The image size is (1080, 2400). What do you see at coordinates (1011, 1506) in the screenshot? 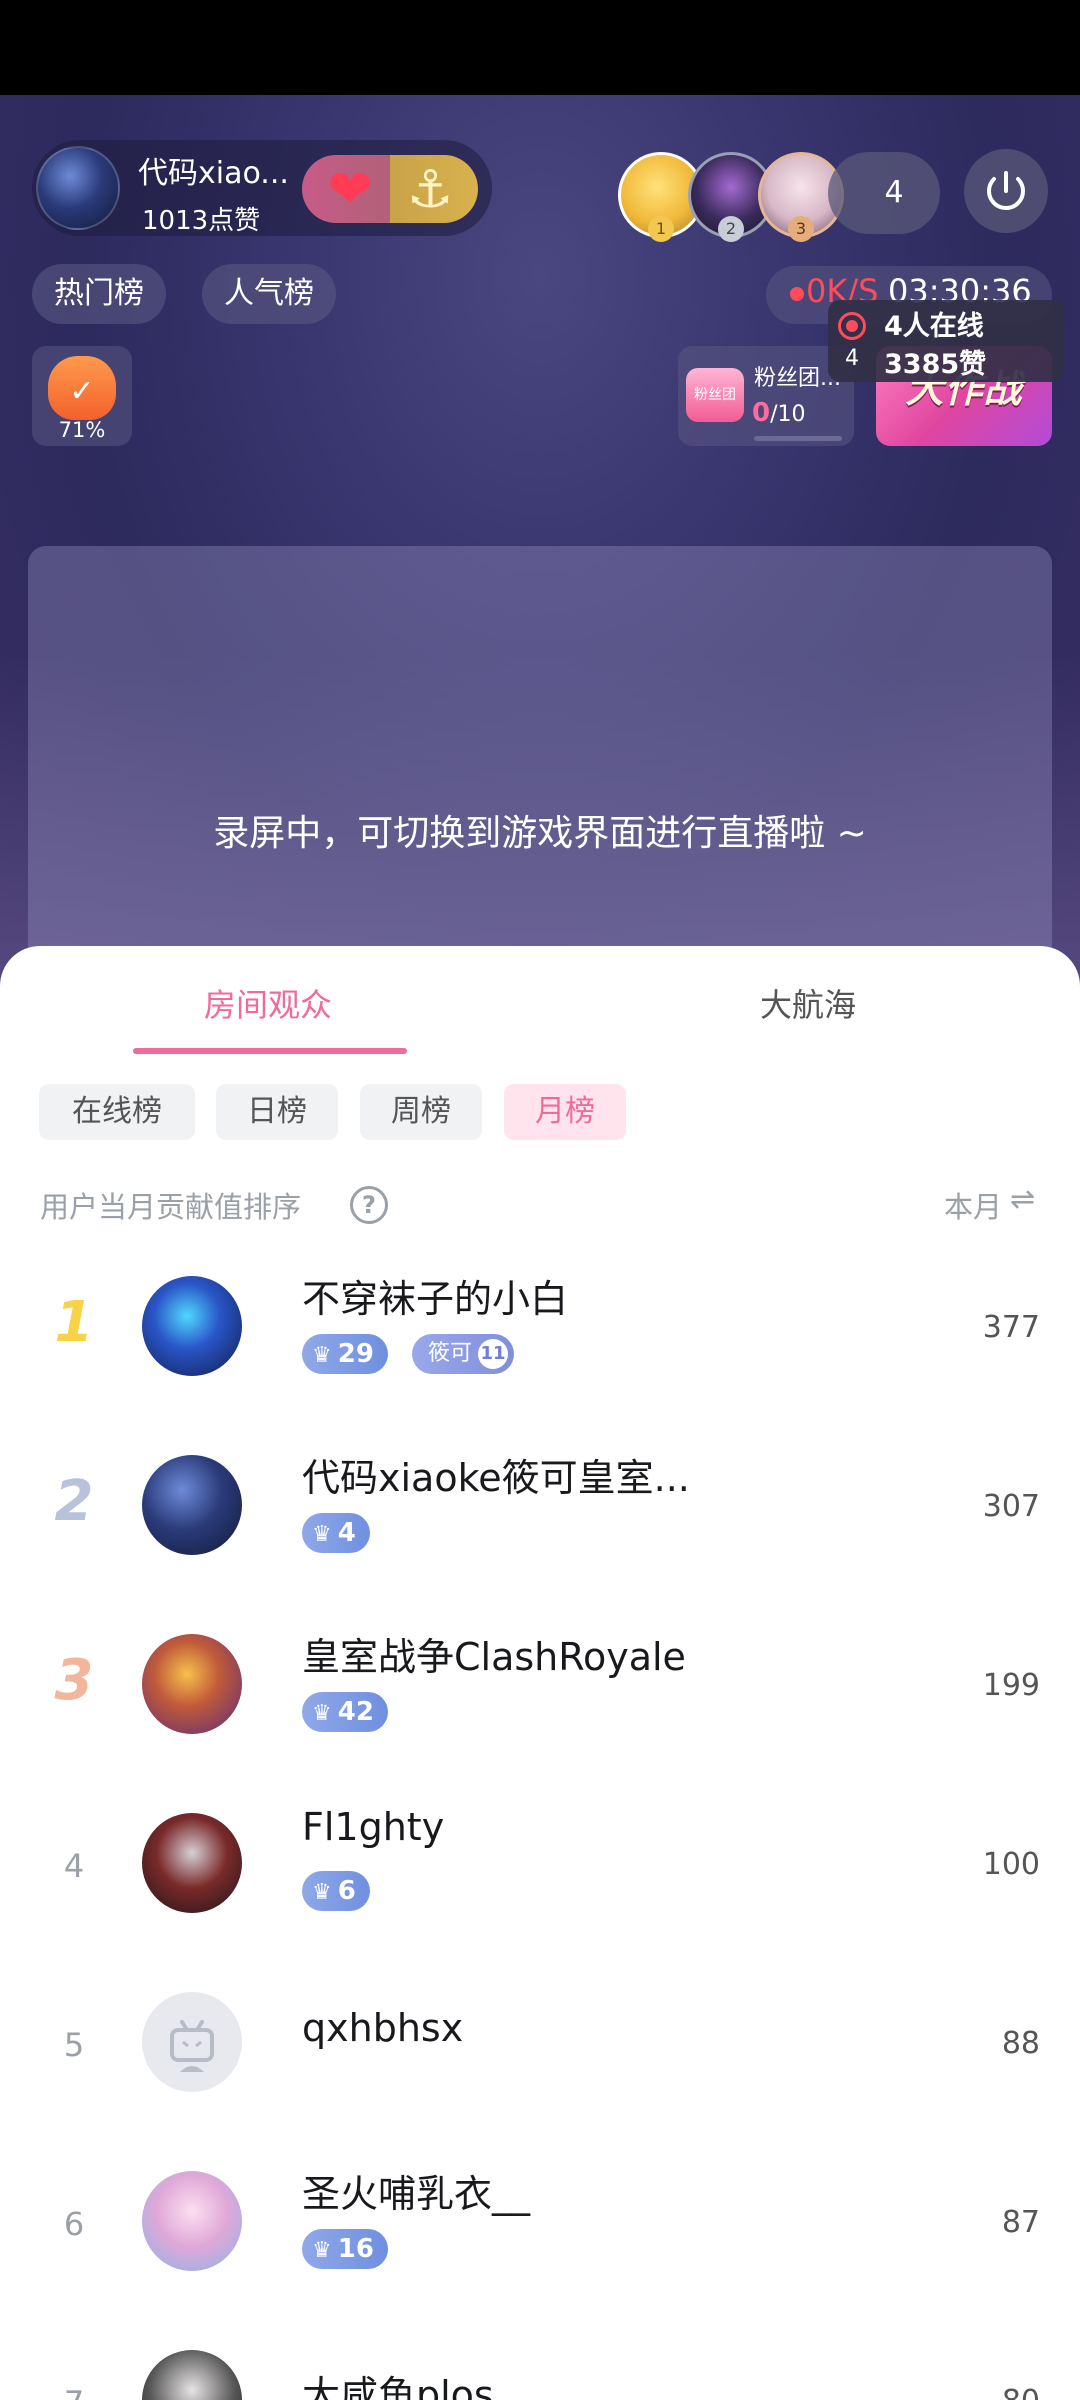
I see `contribution-score: 307` at bounding box center [1011, 1506].